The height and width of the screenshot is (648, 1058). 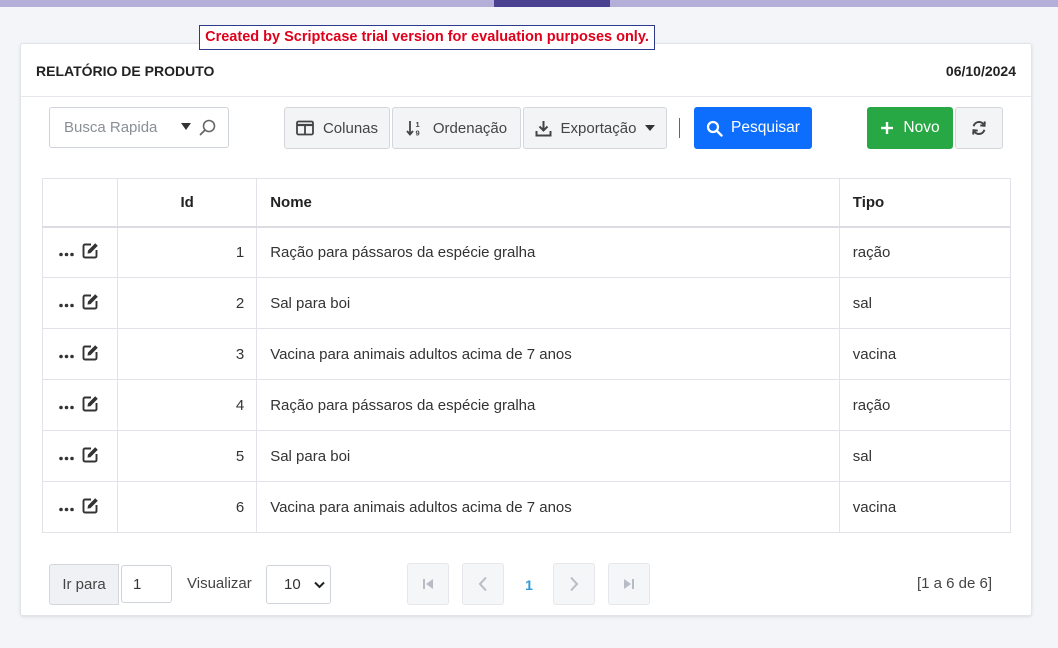 I want to click on sort-icon: 1 9, so click(x=413, y=129).